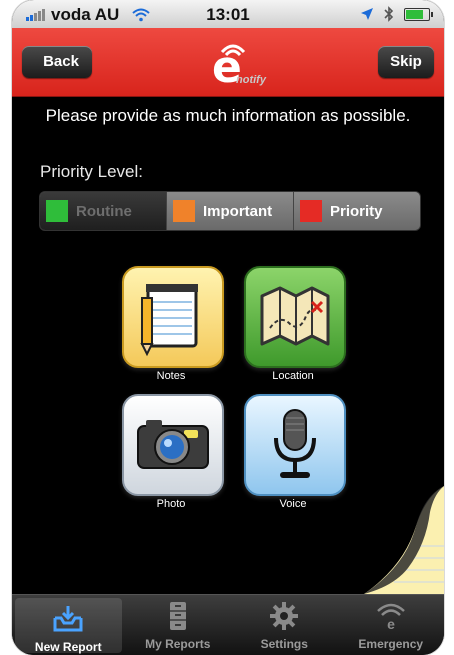 The height and width of the screenshot is (655, 454). Describe the element at coordinates (293, 504) in the screenshot. I see `voice-label: Voice` at that location.